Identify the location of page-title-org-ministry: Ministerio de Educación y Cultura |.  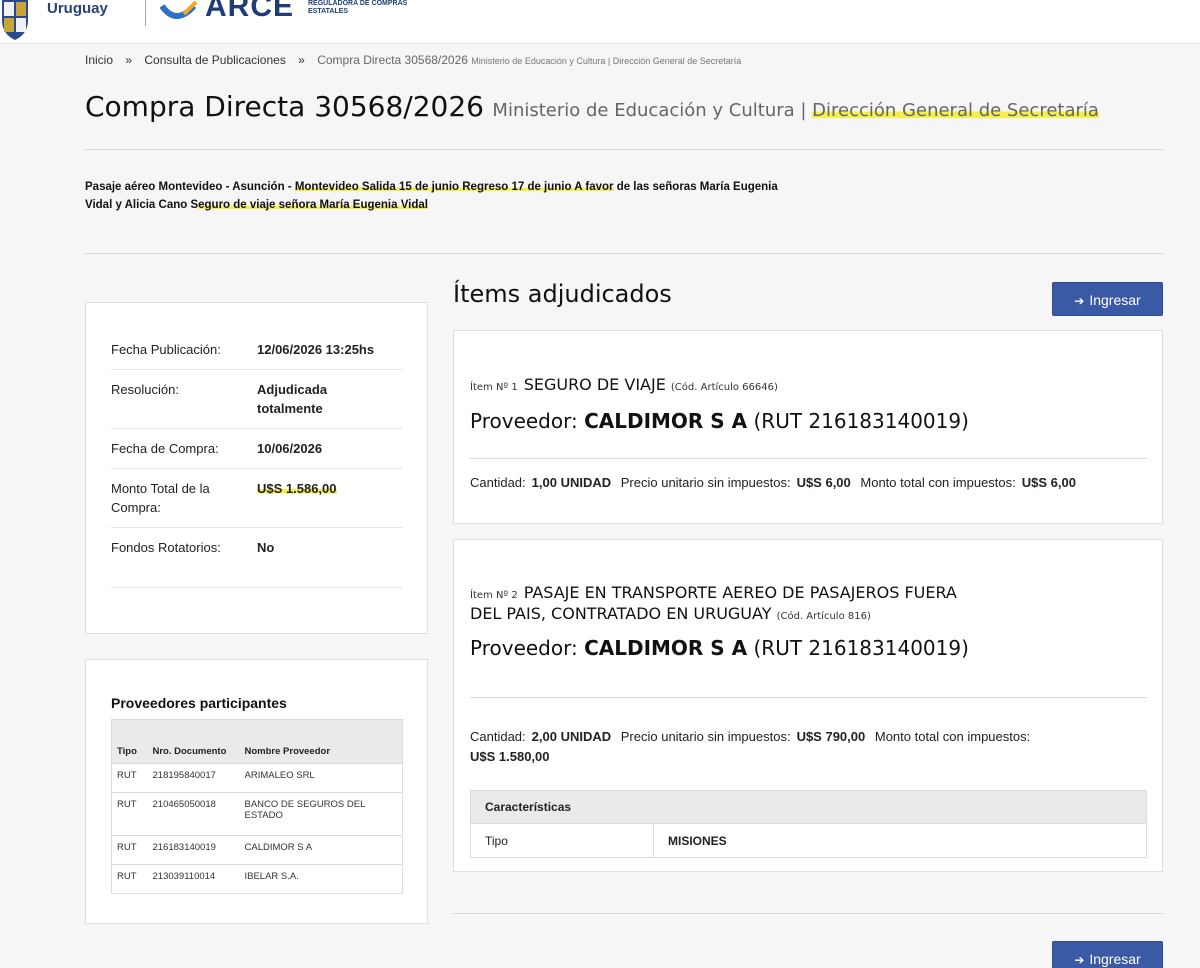
(649, 110).